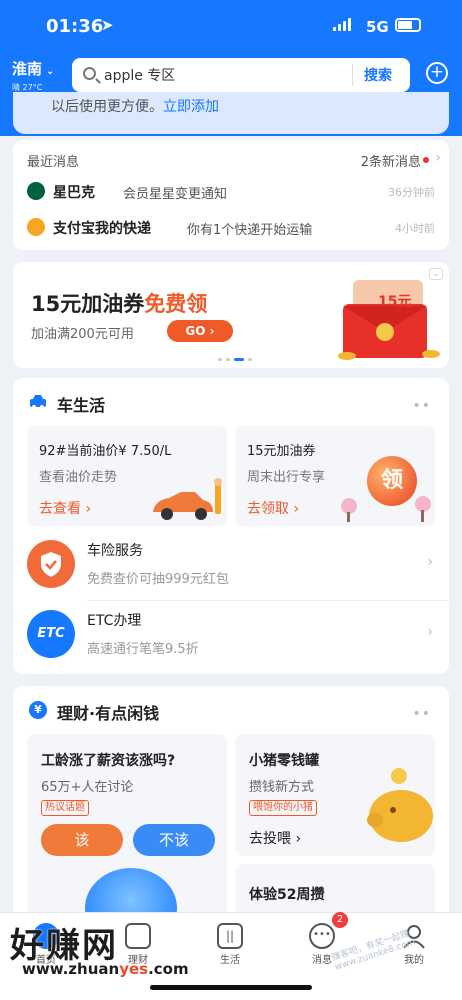 The width and height of the screenshot is (462, 1000). I want to click on fuel-price-link-label: 去查看, so click(60, 509).